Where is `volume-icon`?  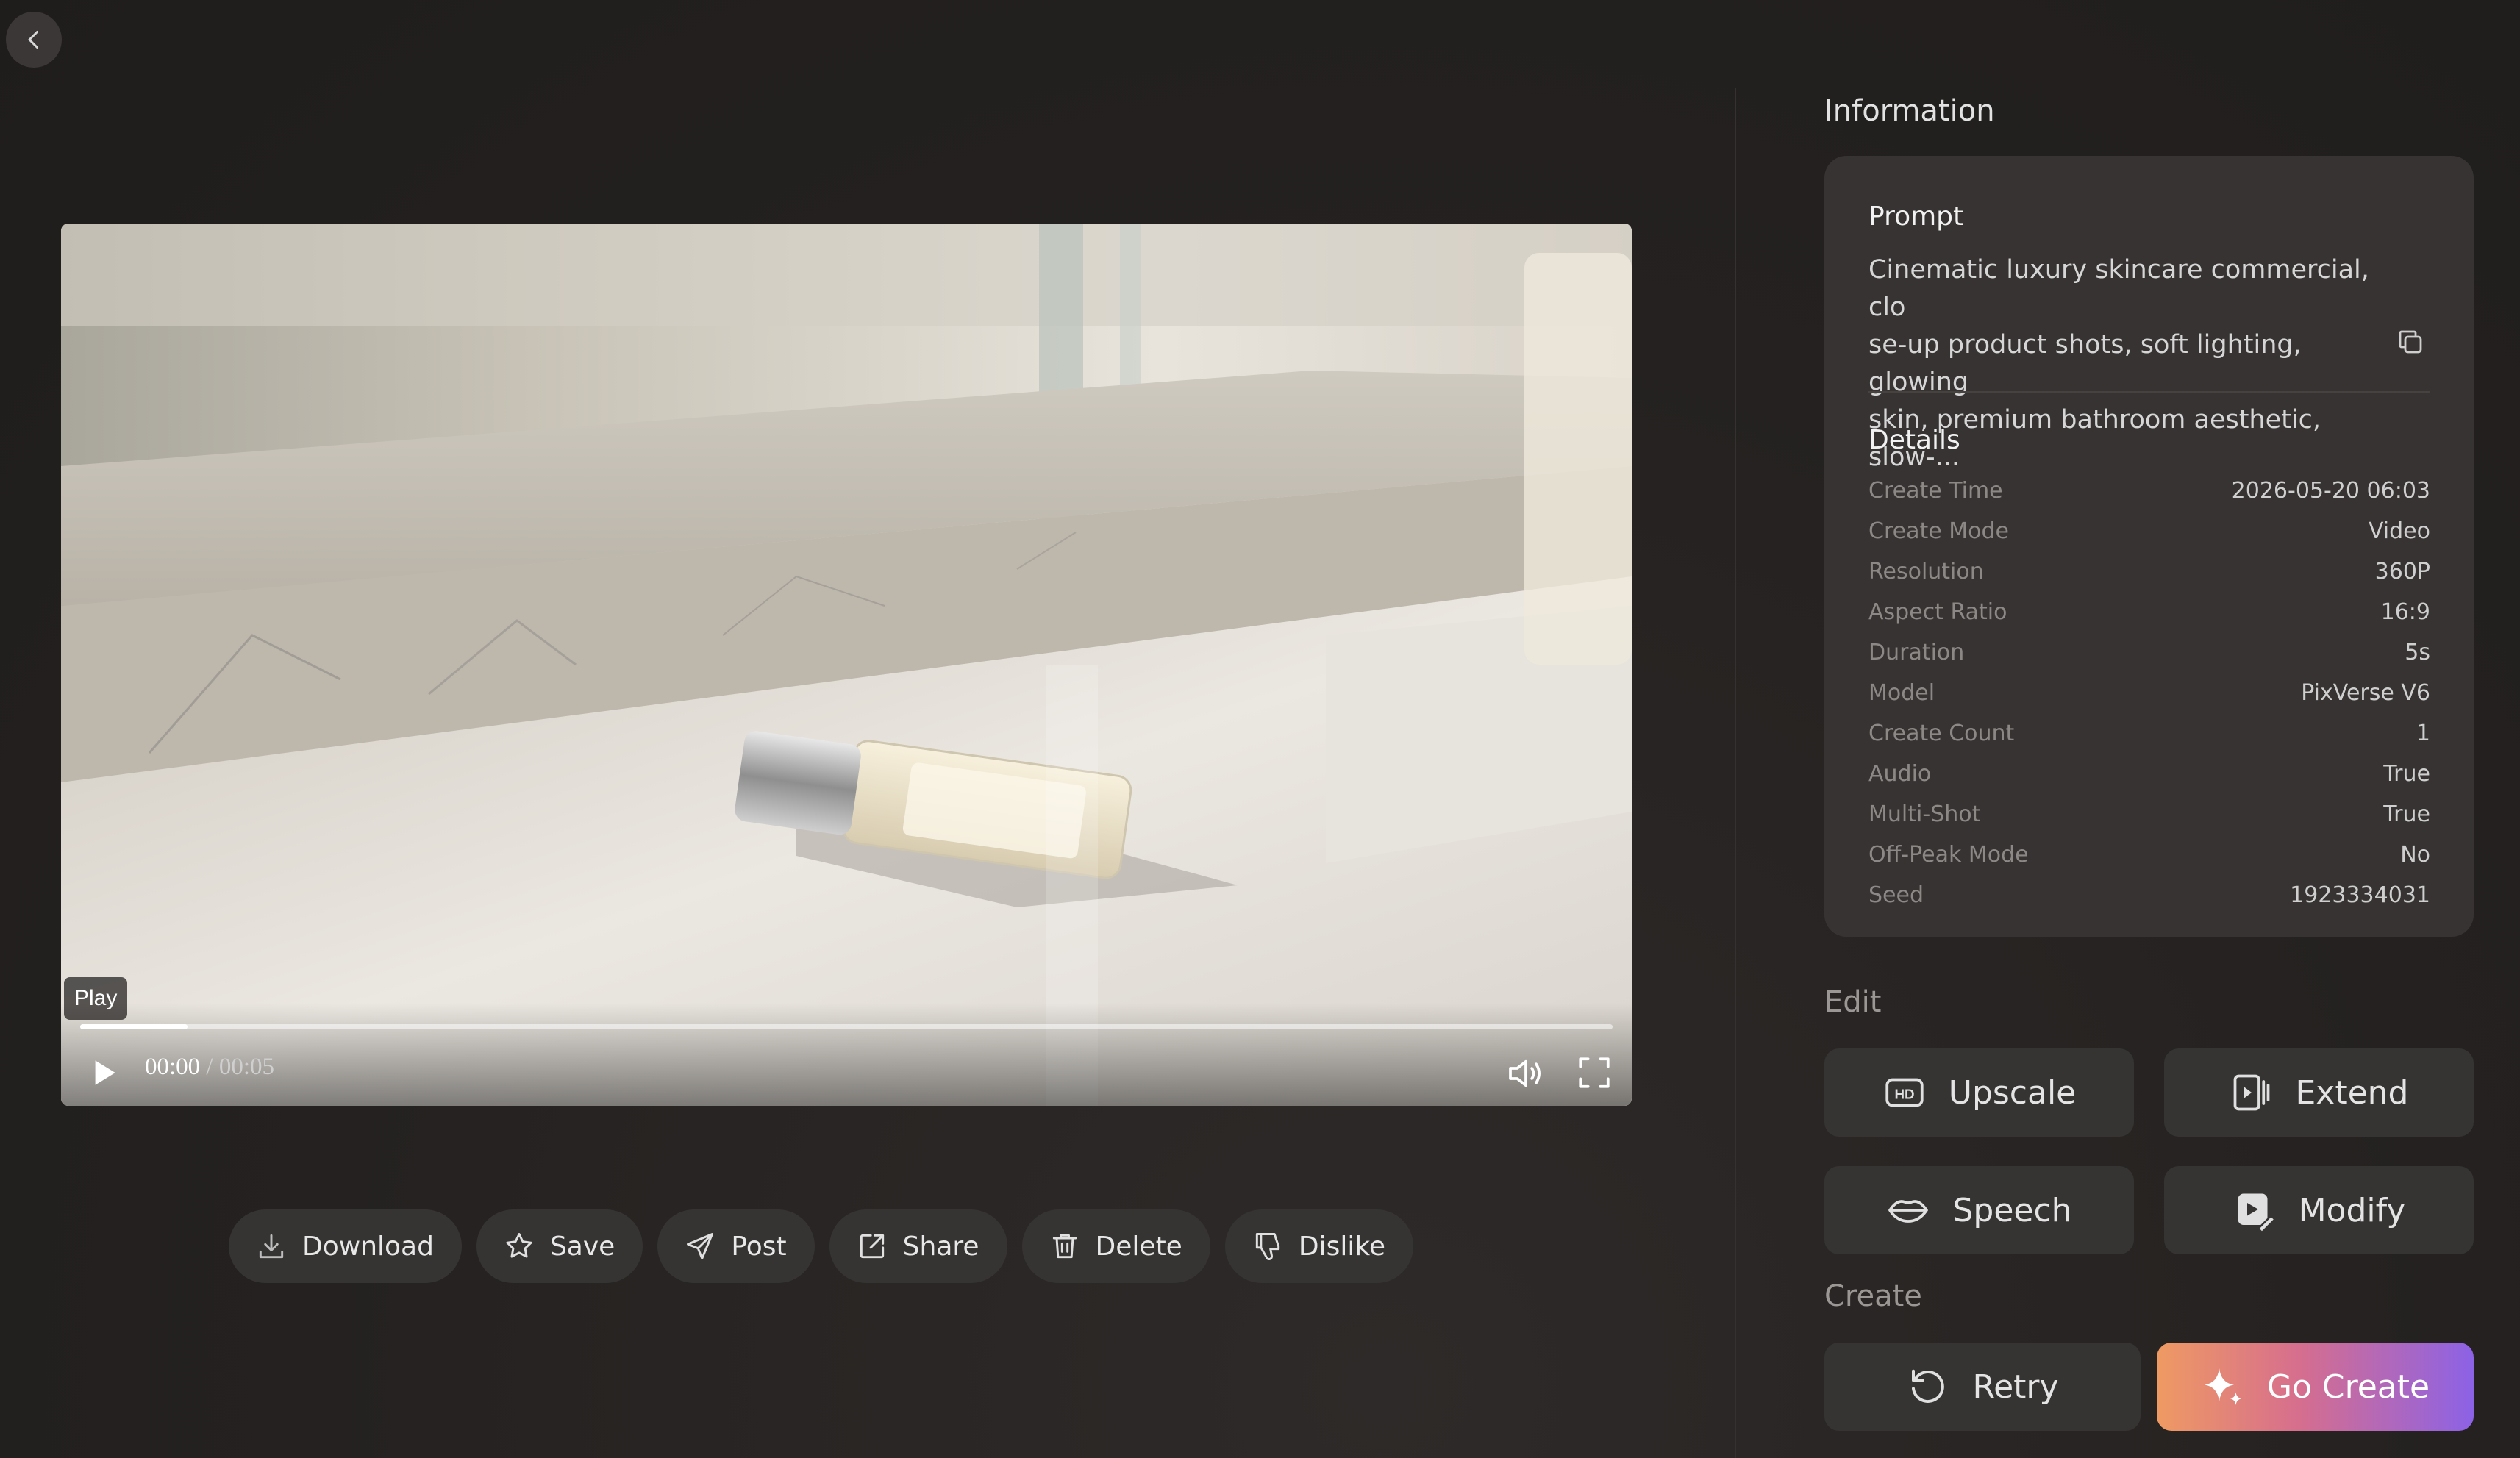 volume-icon is located at coordinates (1525, 1073).